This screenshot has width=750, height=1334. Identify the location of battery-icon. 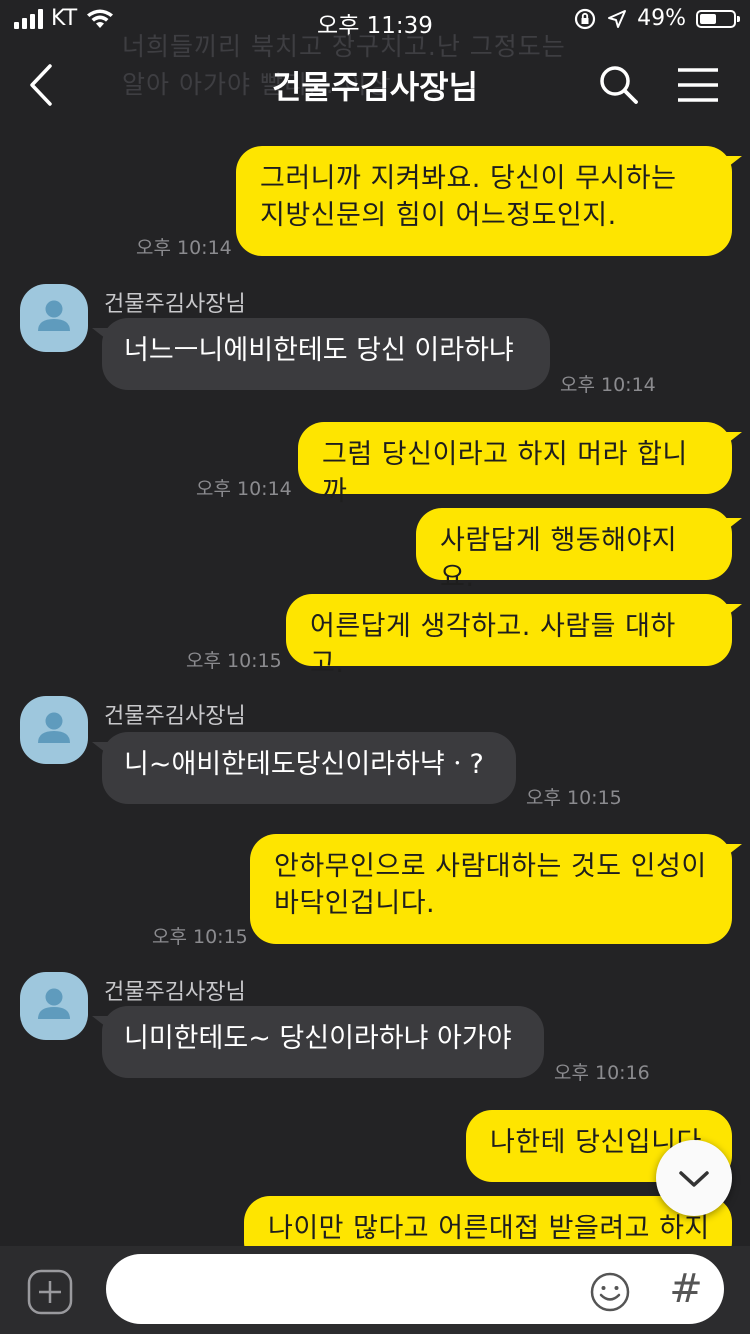
(718, 18).